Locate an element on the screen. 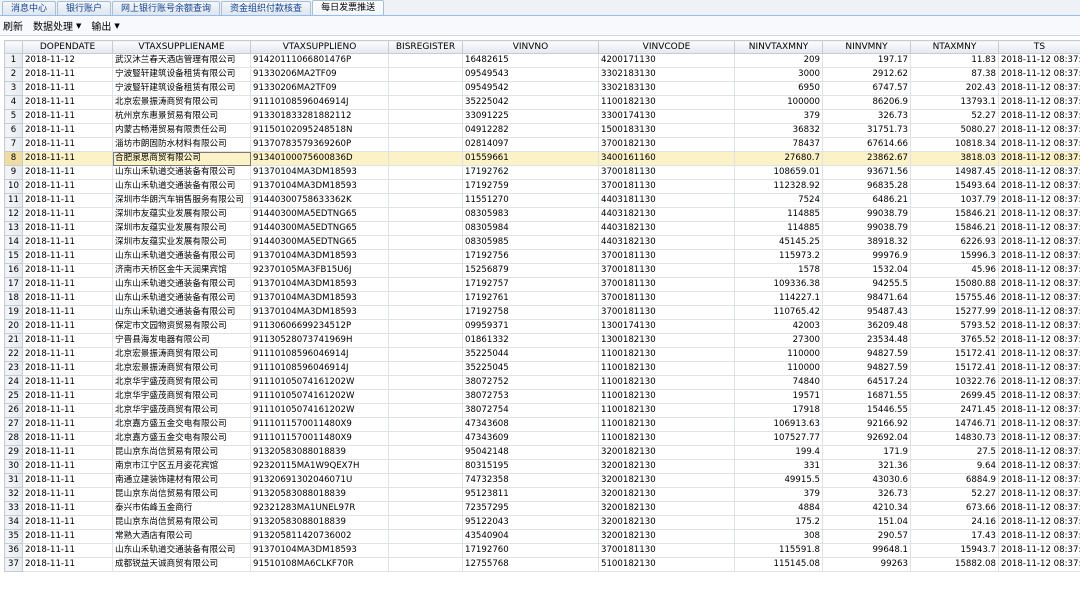 The height and width of the screenshot is (608, 1080). cell-ninvtaxmny: 110000 is located at coordinates (778, 368).